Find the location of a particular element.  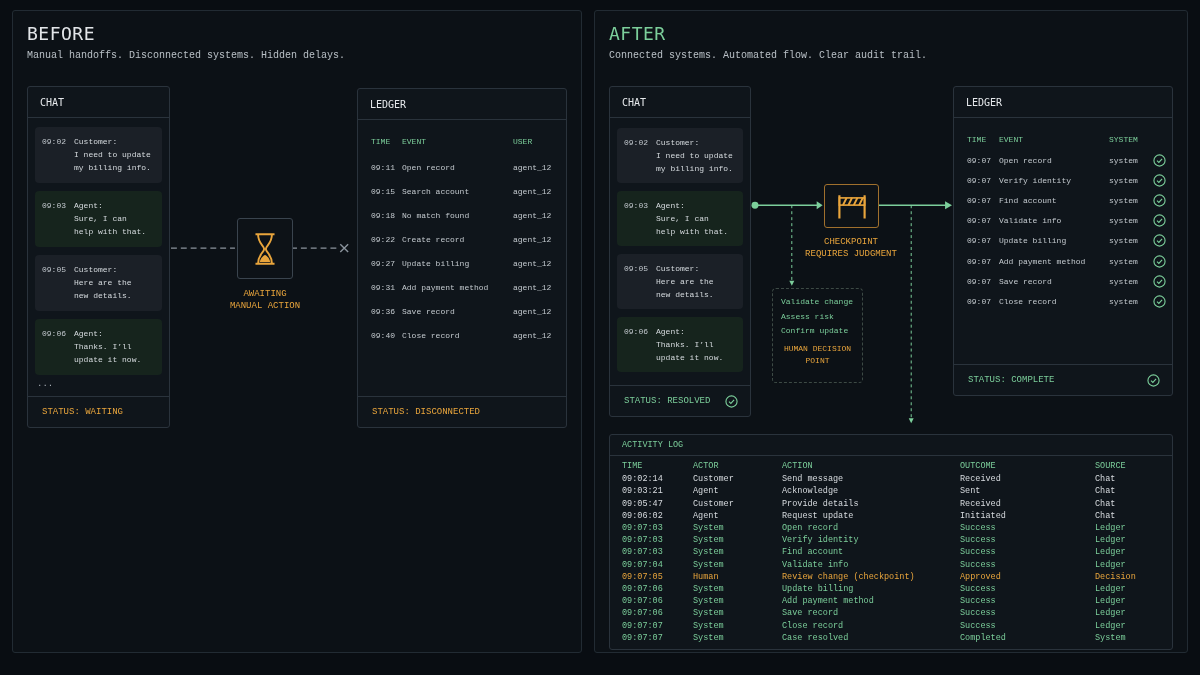

table-cell-text: 09:40 is located at coordinates (383, 335).